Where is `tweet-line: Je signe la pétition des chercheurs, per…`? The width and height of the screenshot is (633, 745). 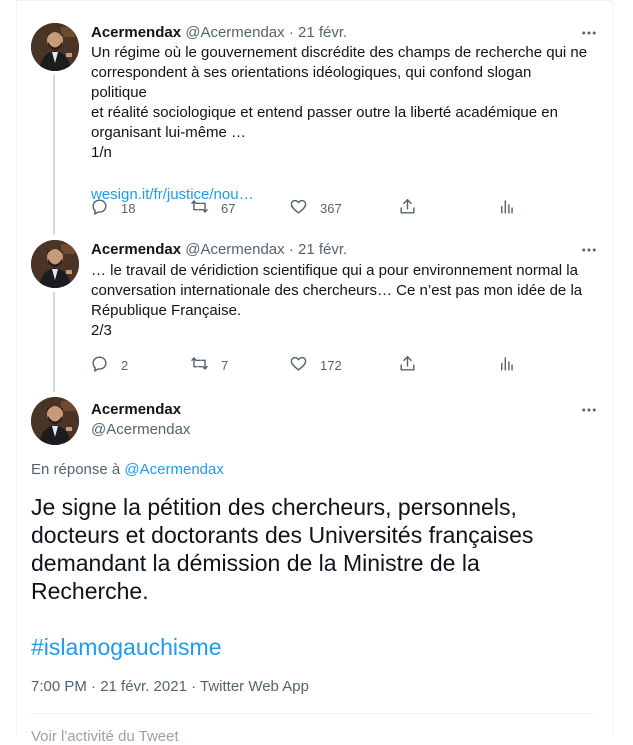
tweet-line: Je signe la pétition des chercheurs, per… is located at coordinates (274, 507).